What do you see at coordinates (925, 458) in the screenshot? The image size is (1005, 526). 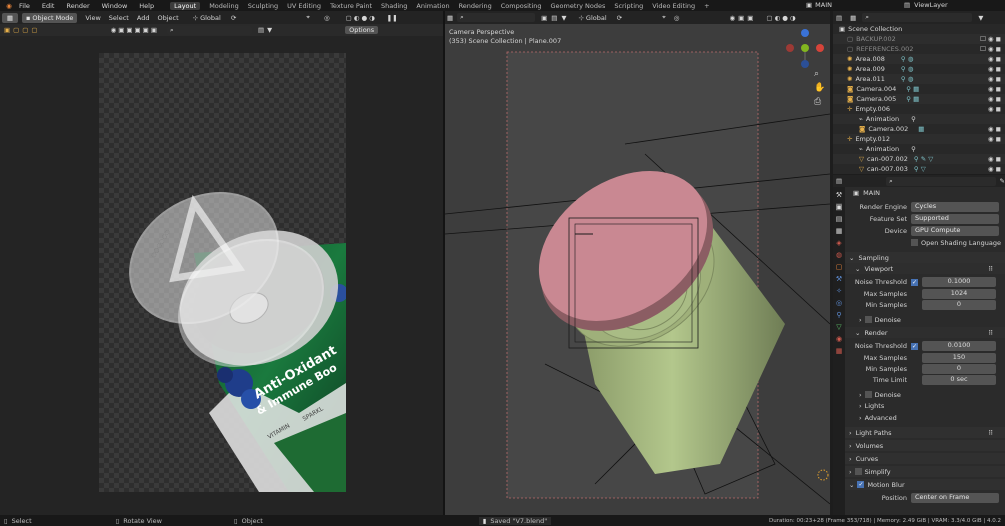 I see `curves-panel-header: › Curves` at bounding box center [925, 458].